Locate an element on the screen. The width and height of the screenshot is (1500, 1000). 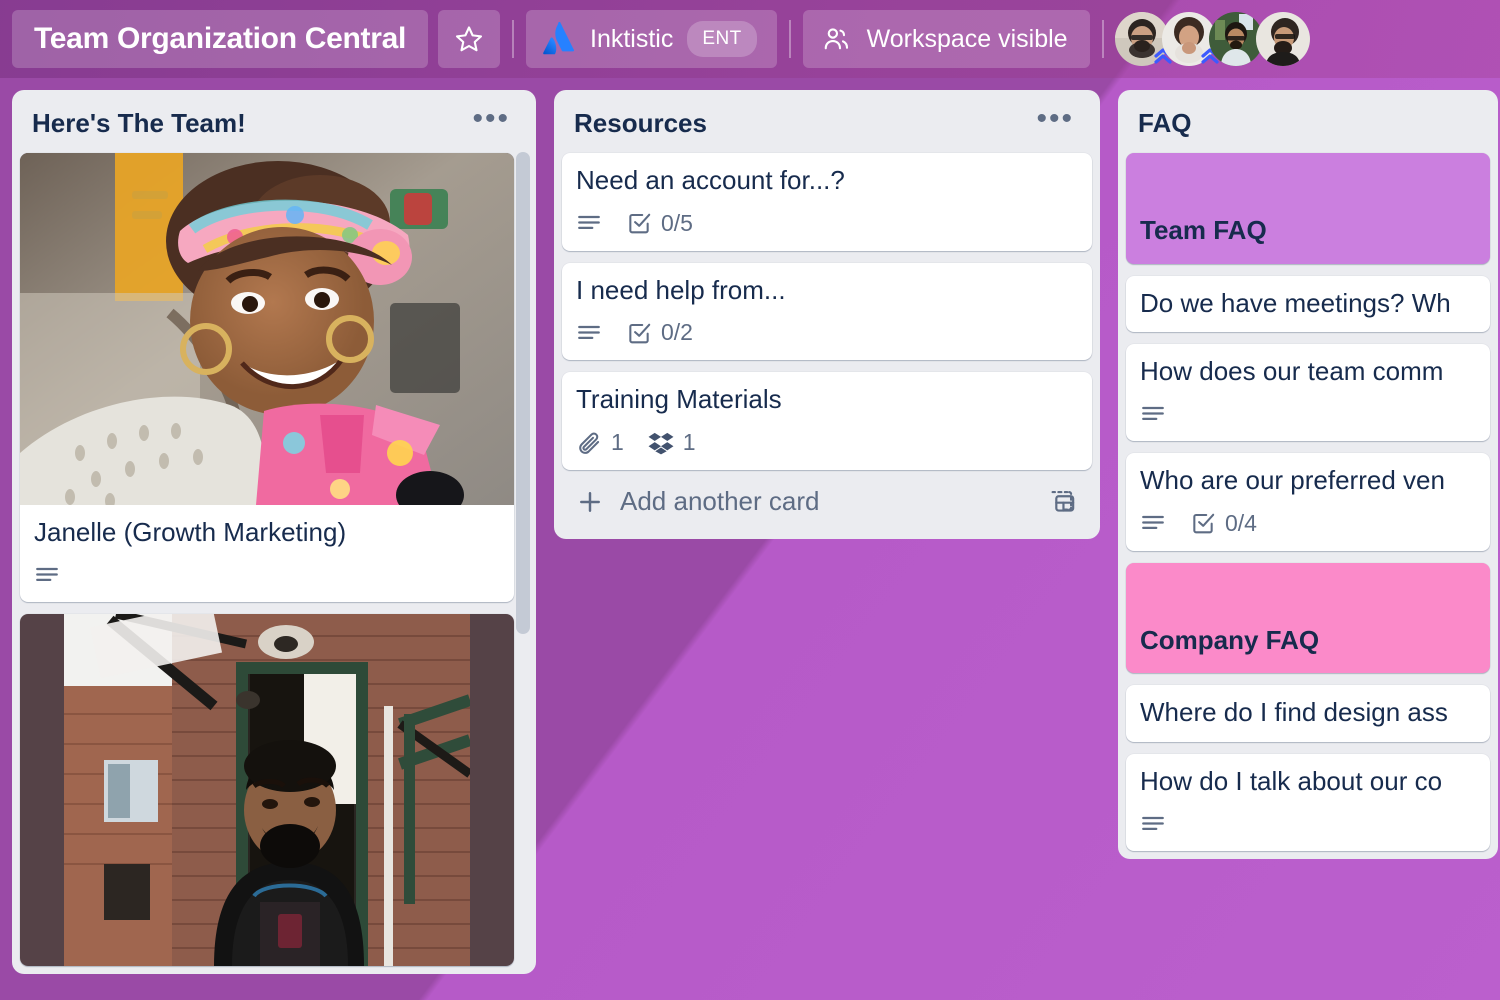
card-title: Who are our preferred ven is located at coordinates (1292, 480).